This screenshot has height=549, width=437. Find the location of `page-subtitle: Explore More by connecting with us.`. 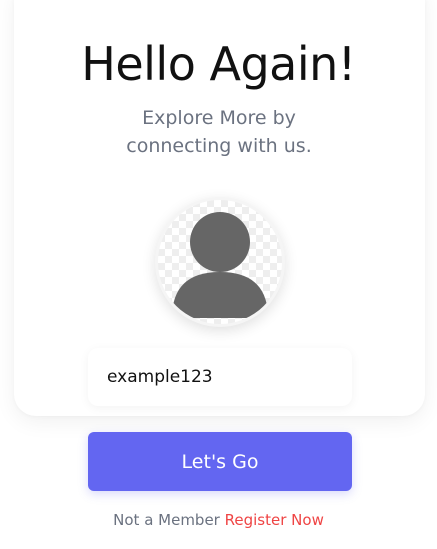

page-subtitle: Explore More by connecting with us. is located at coordinates (219, 132).